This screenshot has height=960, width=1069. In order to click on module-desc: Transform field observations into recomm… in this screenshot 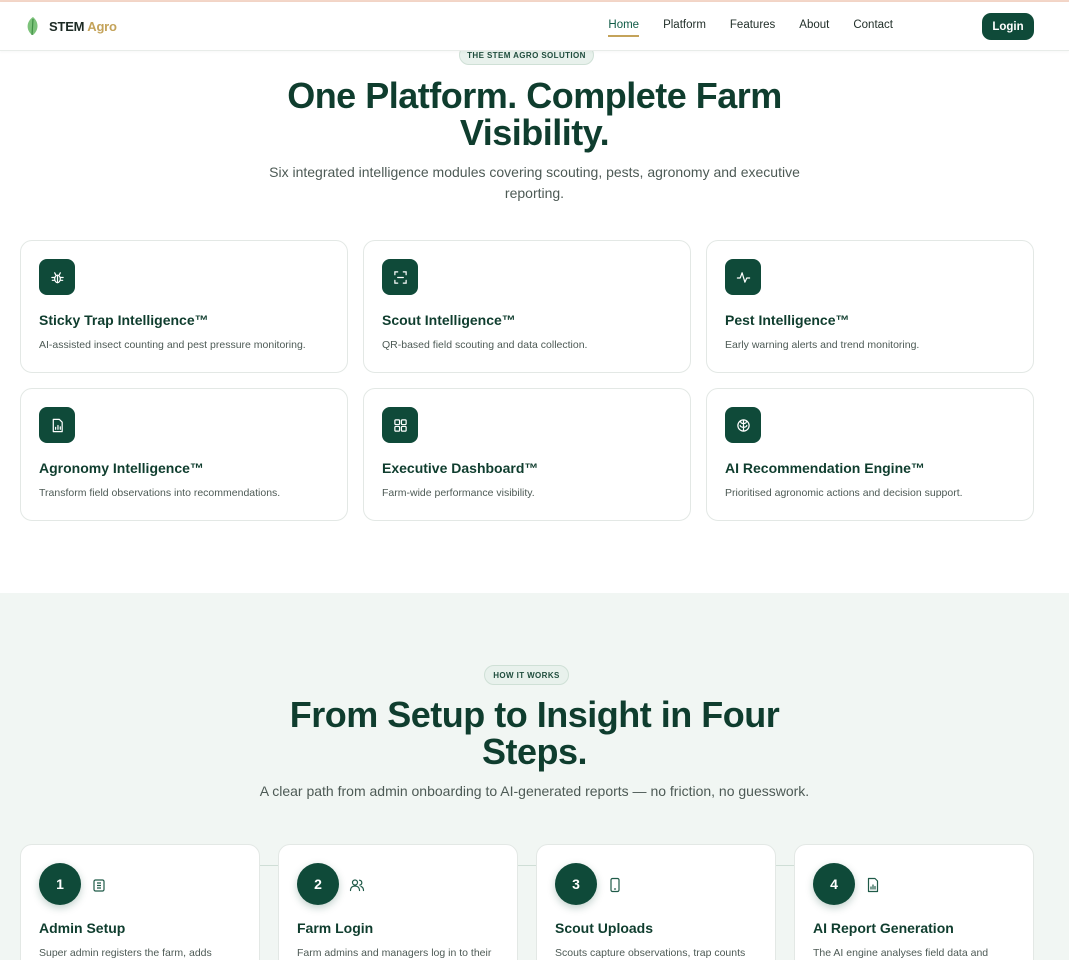, I will do `click(160, 493)`.